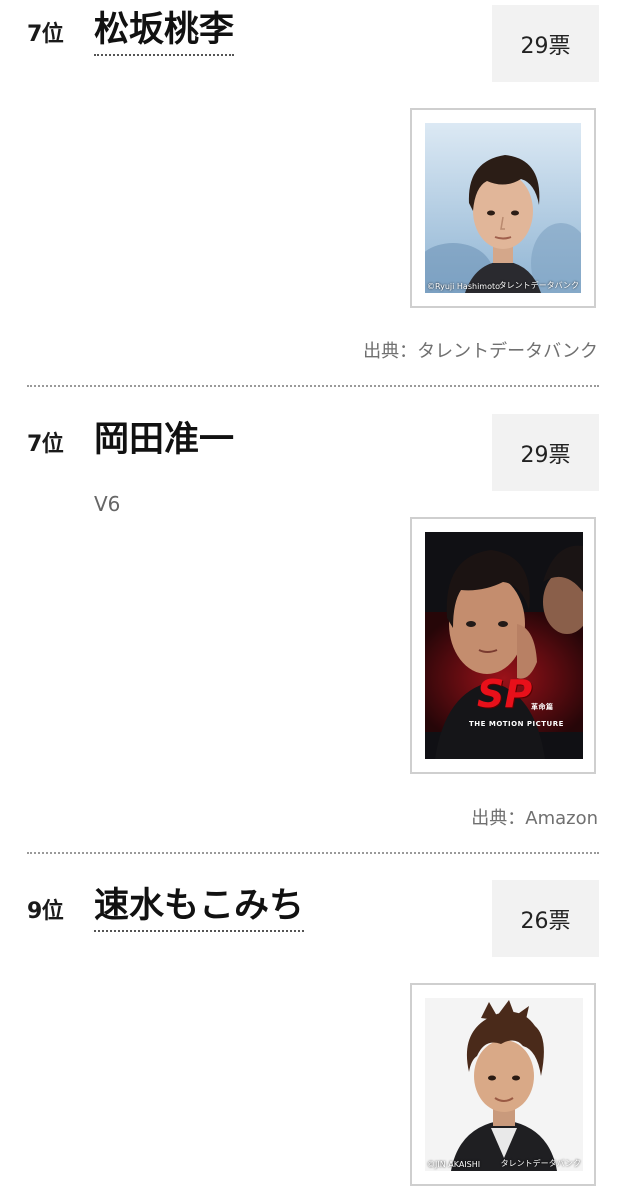  I want to click on celebrity-photo: ©JIN AKAISHI タレントデータバンク, so click(504, 1084).